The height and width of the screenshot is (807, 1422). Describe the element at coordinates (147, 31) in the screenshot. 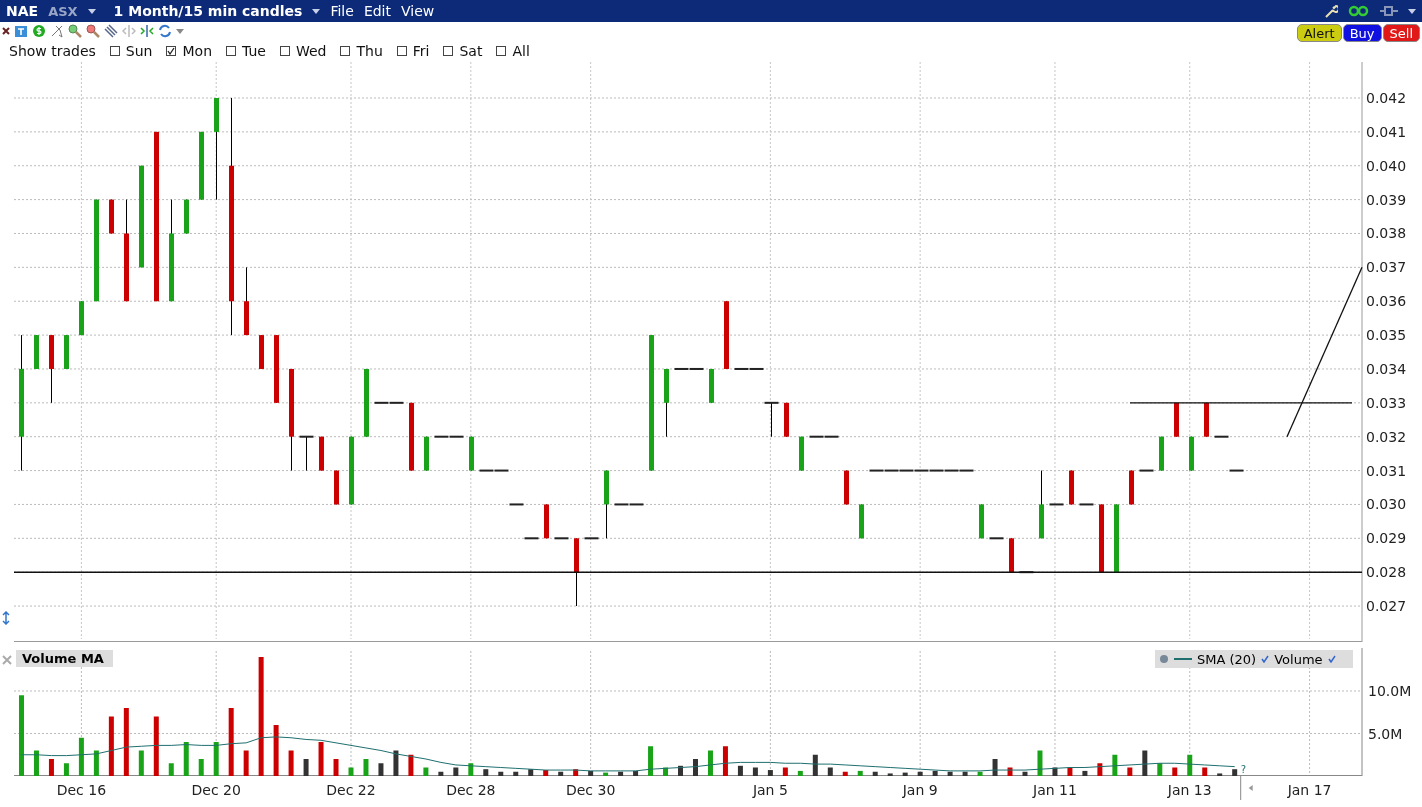

I see `fit-icon` at that location.